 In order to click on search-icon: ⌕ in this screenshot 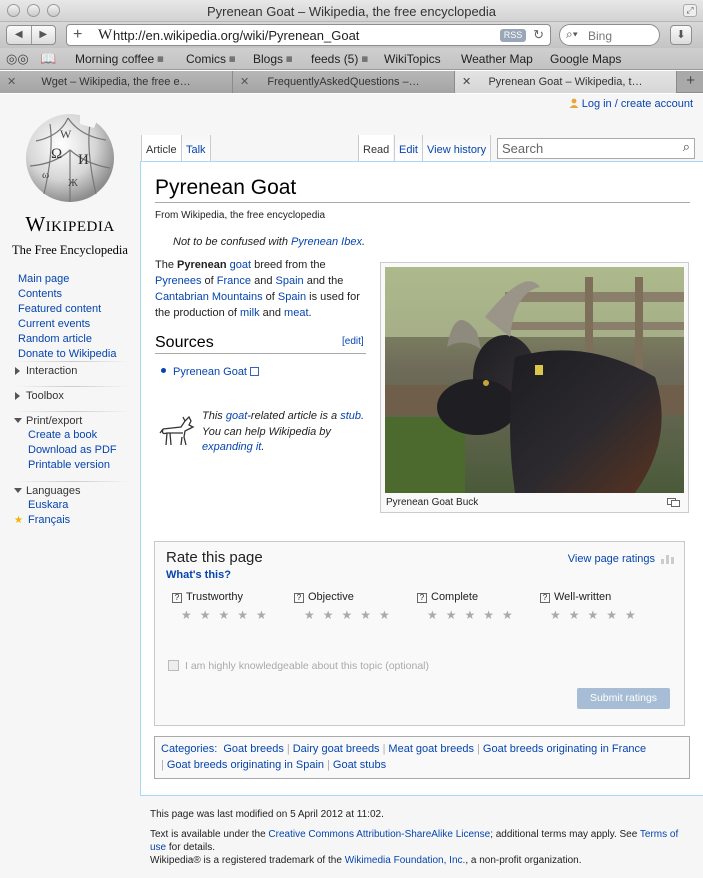, I will do `click(686, 147)`.